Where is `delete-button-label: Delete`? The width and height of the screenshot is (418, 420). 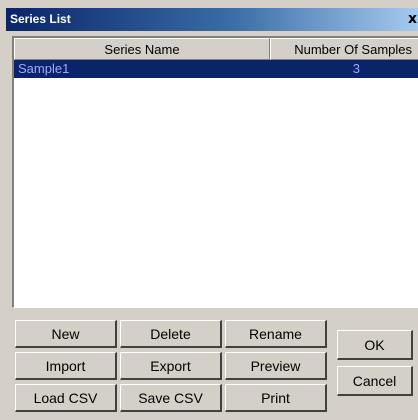 delete-button-label: Delete is located at coordinates (170, 333).